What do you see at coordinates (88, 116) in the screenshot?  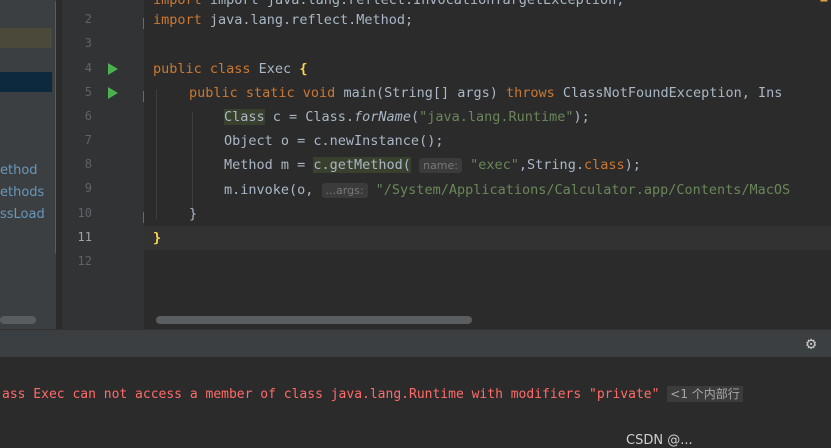 I see `line-number: 6` at bounding box center [88, 116].